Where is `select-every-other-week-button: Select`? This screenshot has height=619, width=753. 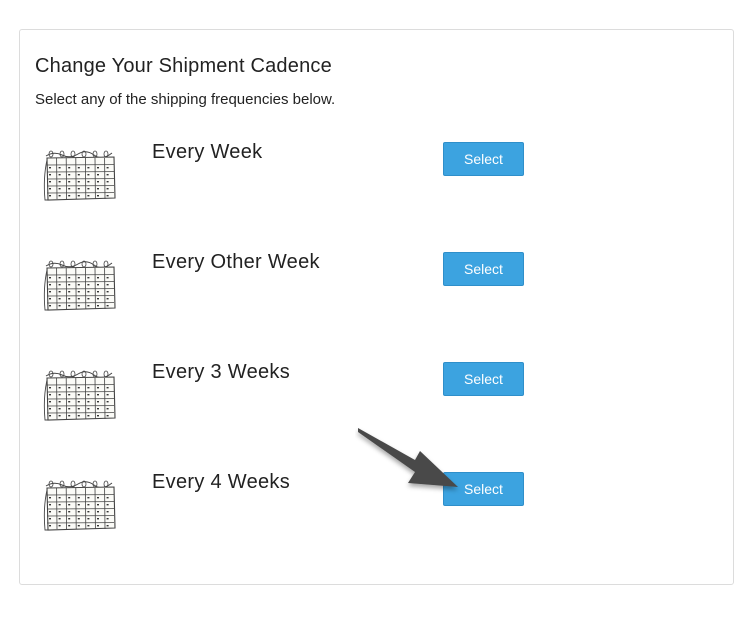 select-every-other-week-button: Select is located at coordinates (483, 269).